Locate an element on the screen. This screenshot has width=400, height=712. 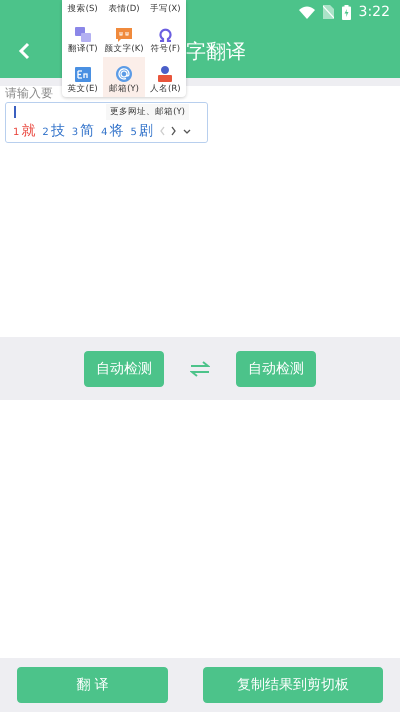
ime-menu-item: 翻译(T) is located at coordinates (83, 37).